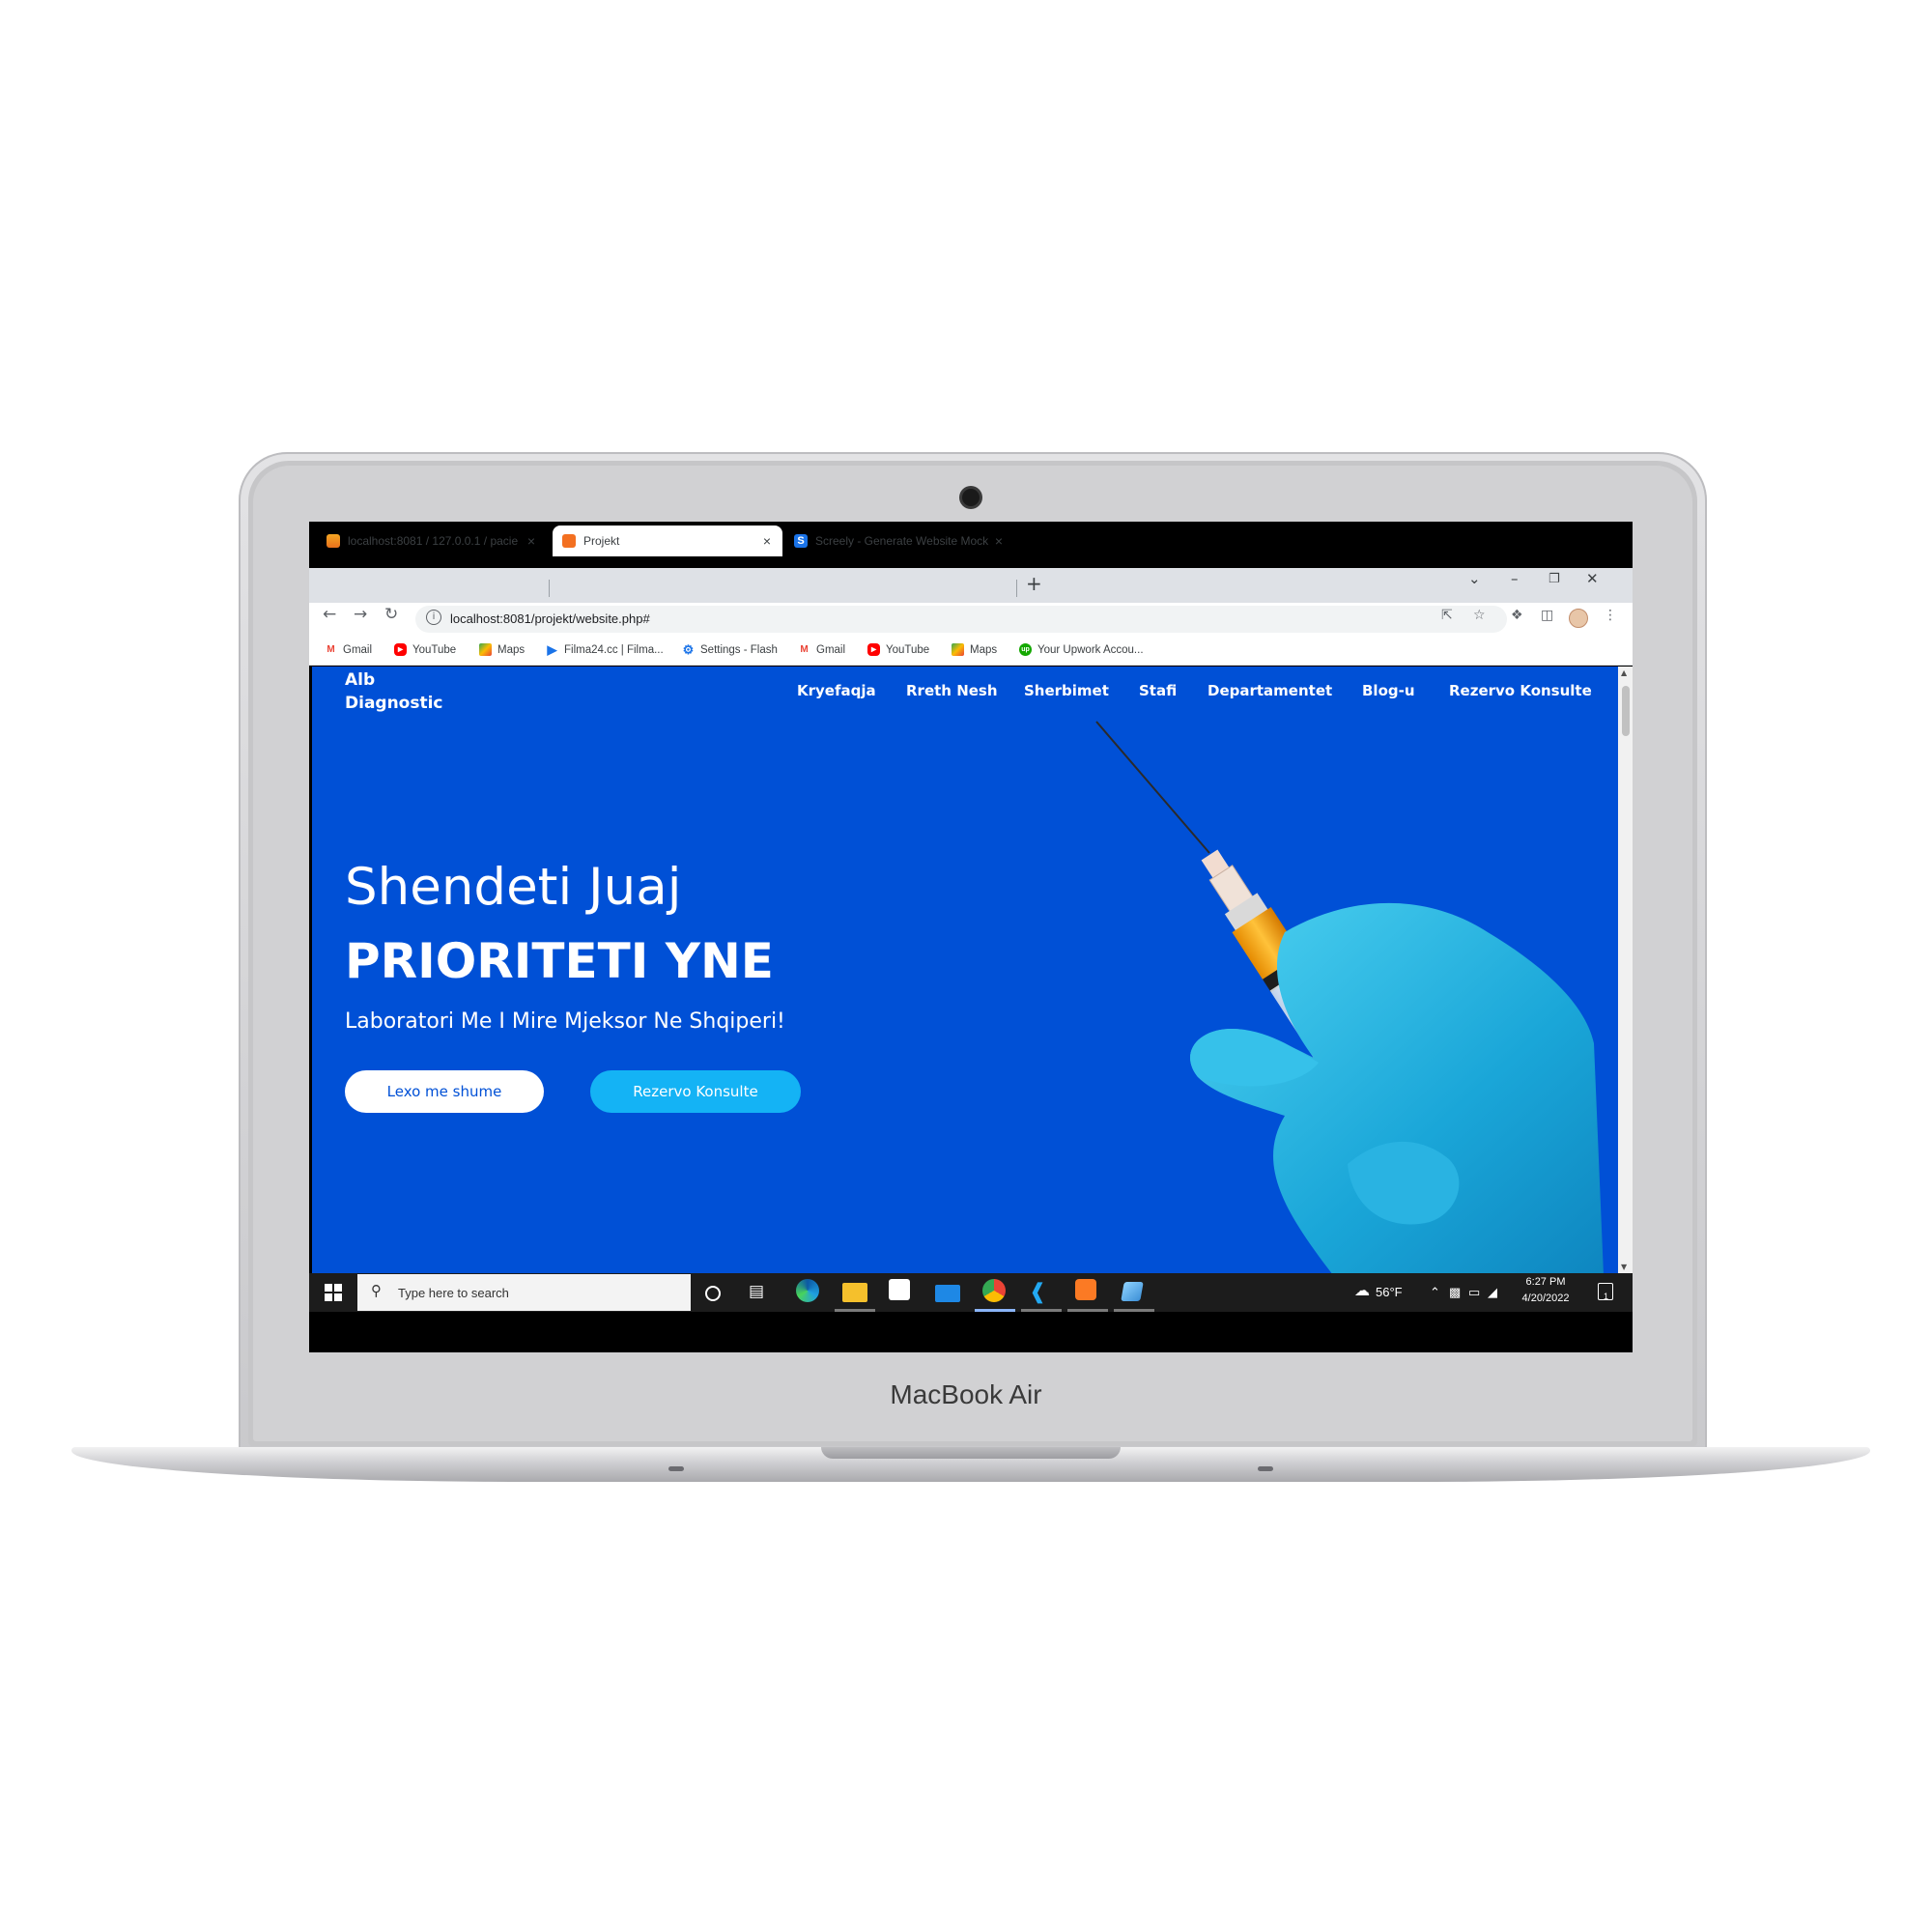 The image size is (1932, 1932). What do you see at coordinates (899, 1289) in the screenshot?
I see `microsoft-store-icon` at bounding box center [899, 1289].